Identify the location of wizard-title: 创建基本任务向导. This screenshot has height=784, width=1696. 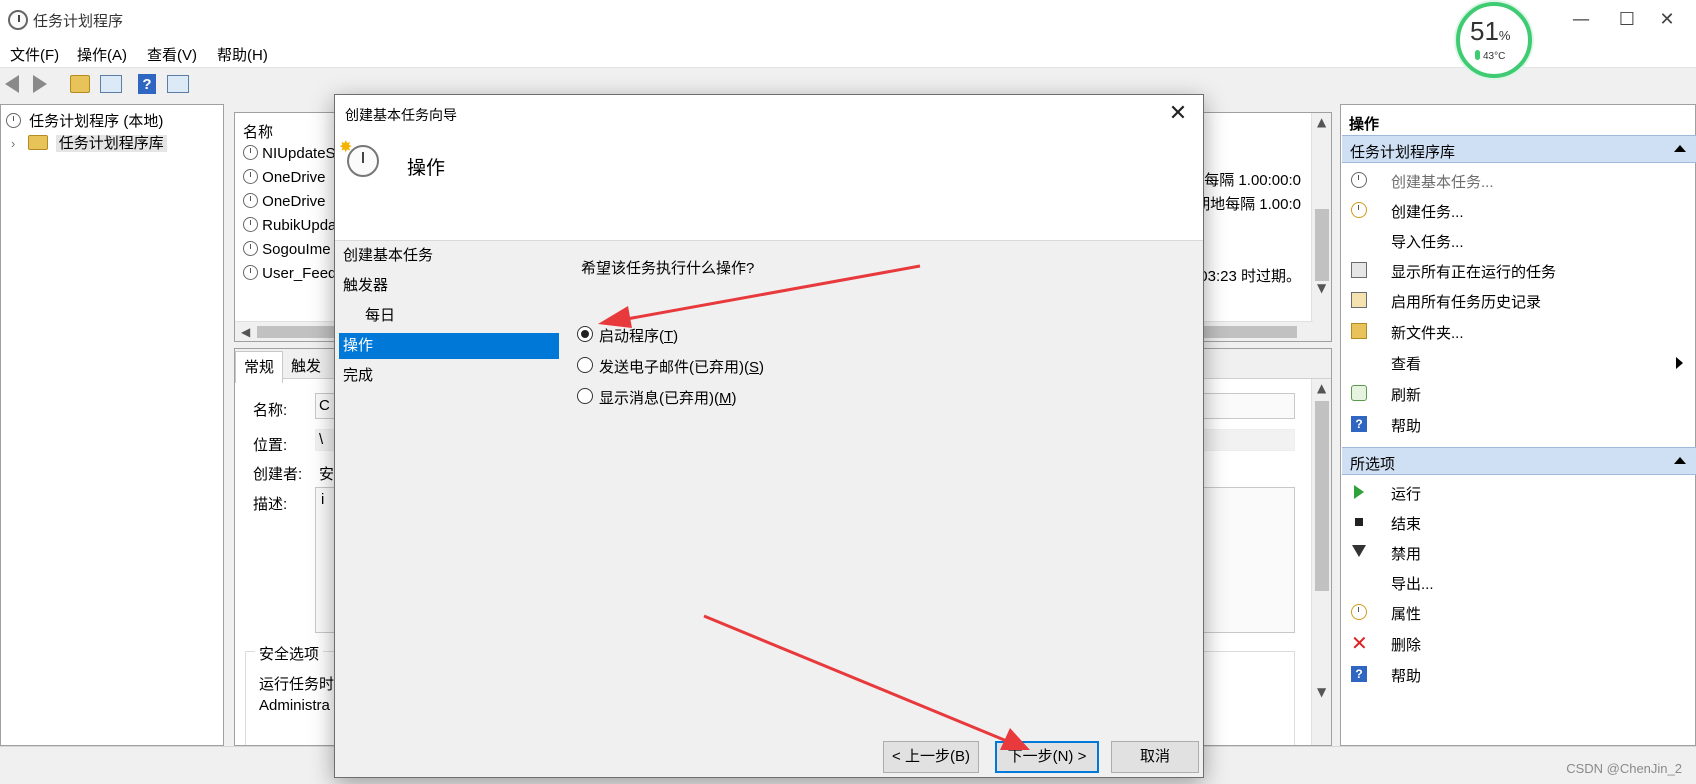
(401, 115).